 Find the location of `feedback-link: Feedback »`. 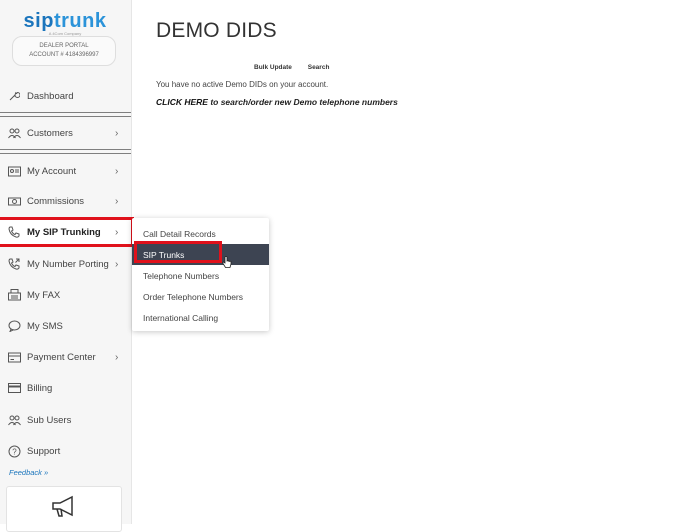

feedback-link: Feedback » is located at coordinates (28, 472).